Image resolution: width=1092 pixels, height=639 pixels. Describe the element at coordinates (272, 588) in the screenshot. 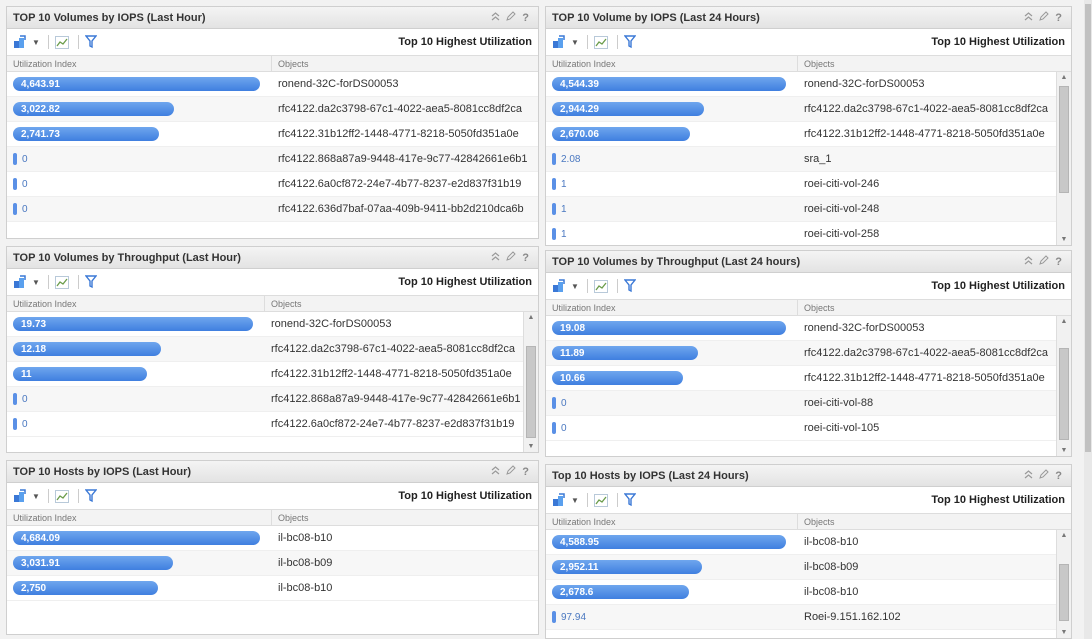

I see `table-row: 2,750 il-bc08-b10` at that location.